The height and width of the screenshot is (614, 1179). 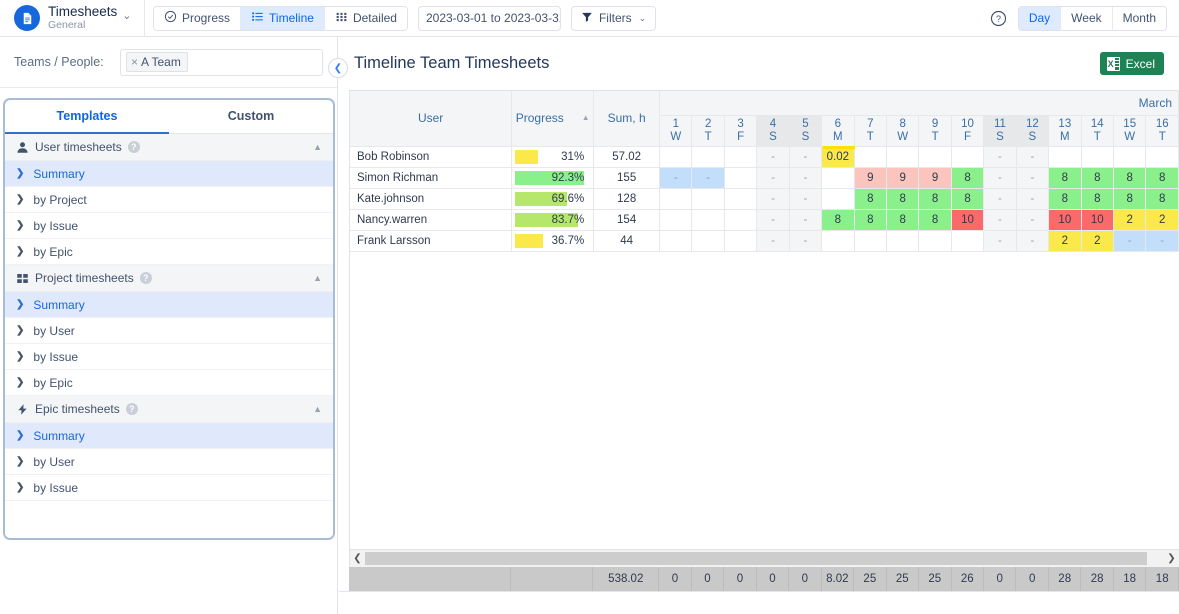 I want to click on col-header-day: 11 S, so click(x=1000, y=131).